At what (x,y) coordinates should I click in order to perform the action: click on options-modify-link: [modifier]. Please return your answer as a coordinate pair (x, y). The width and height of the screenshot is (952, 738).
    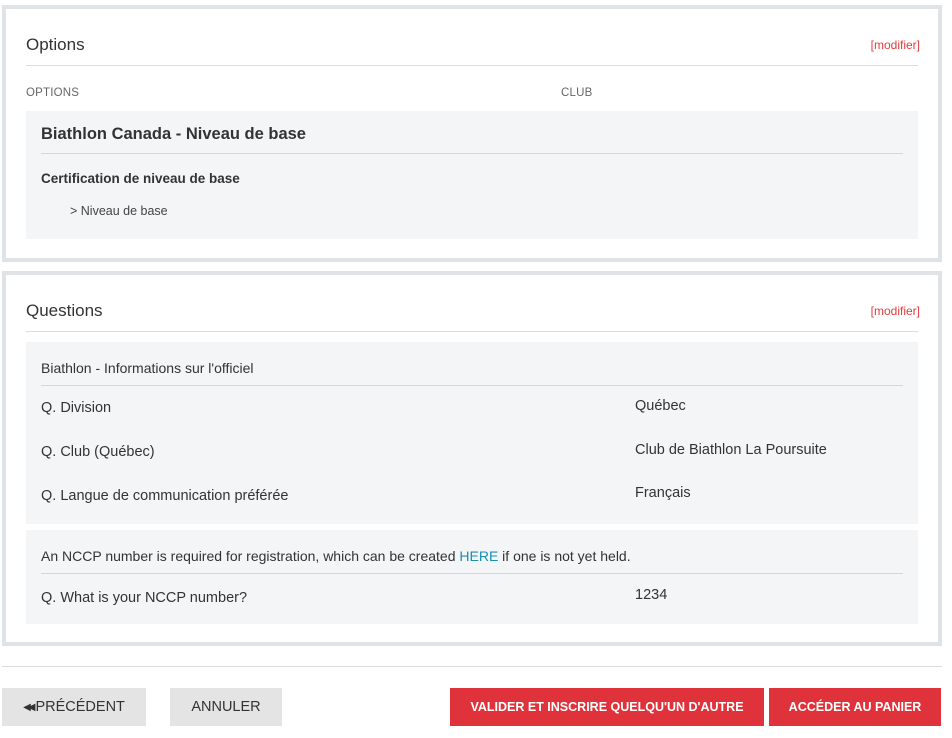
    Looking at the image, I should click on (895, 45).